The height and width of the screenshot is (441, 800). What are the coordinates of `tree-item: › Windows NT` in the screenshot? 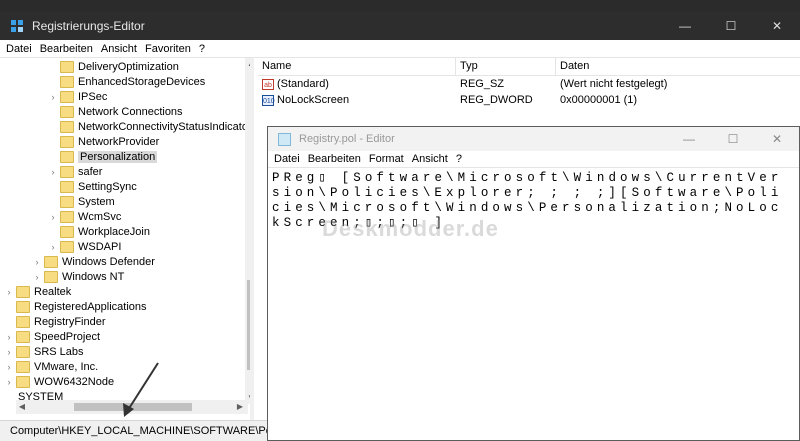 It's located at (78, 277).